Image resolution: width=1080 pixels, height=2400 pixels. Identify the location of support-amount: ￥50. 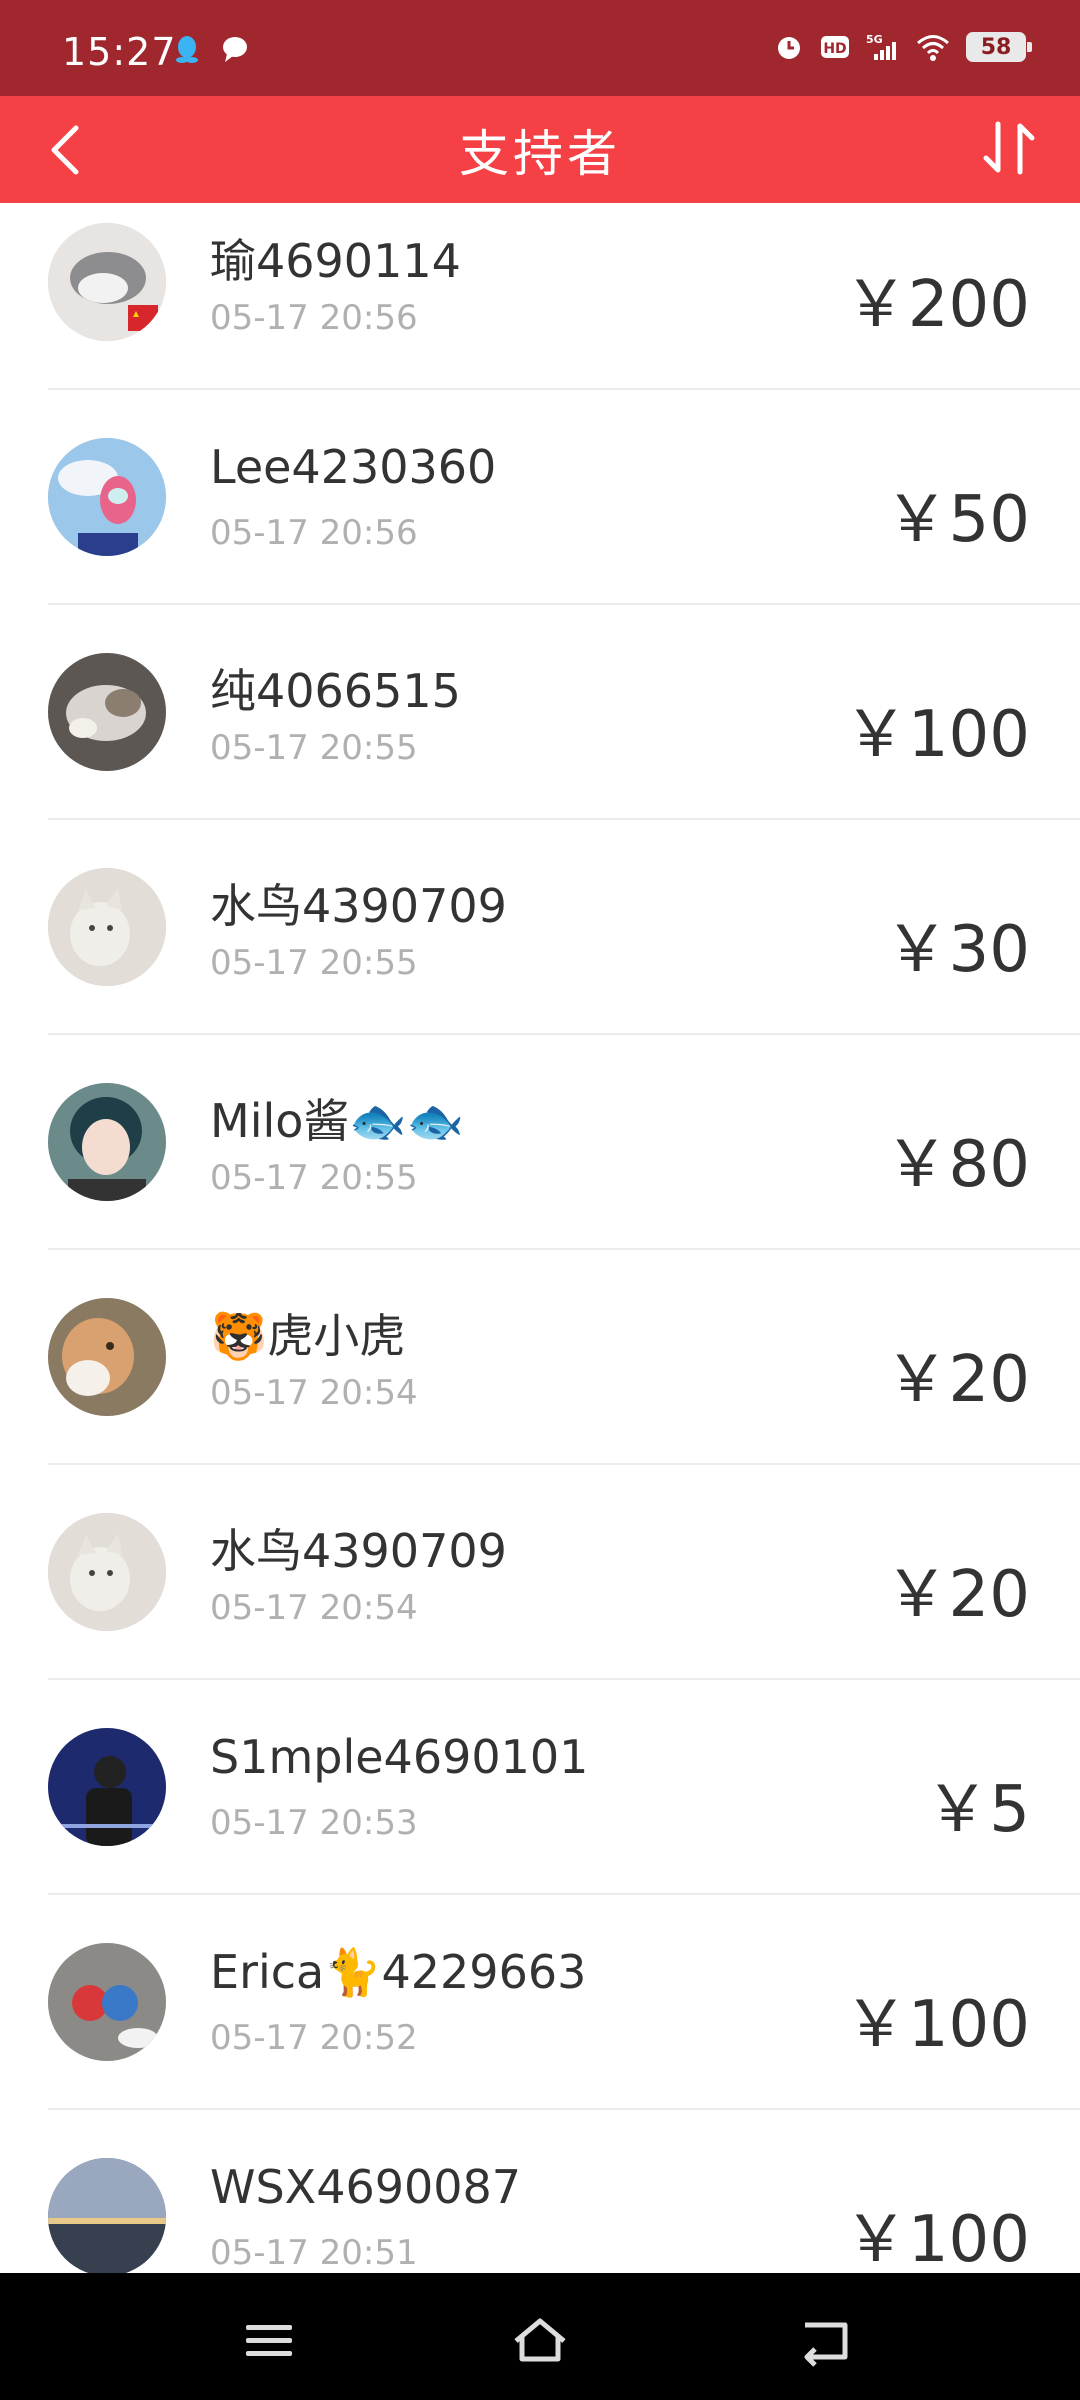
(957, 520).